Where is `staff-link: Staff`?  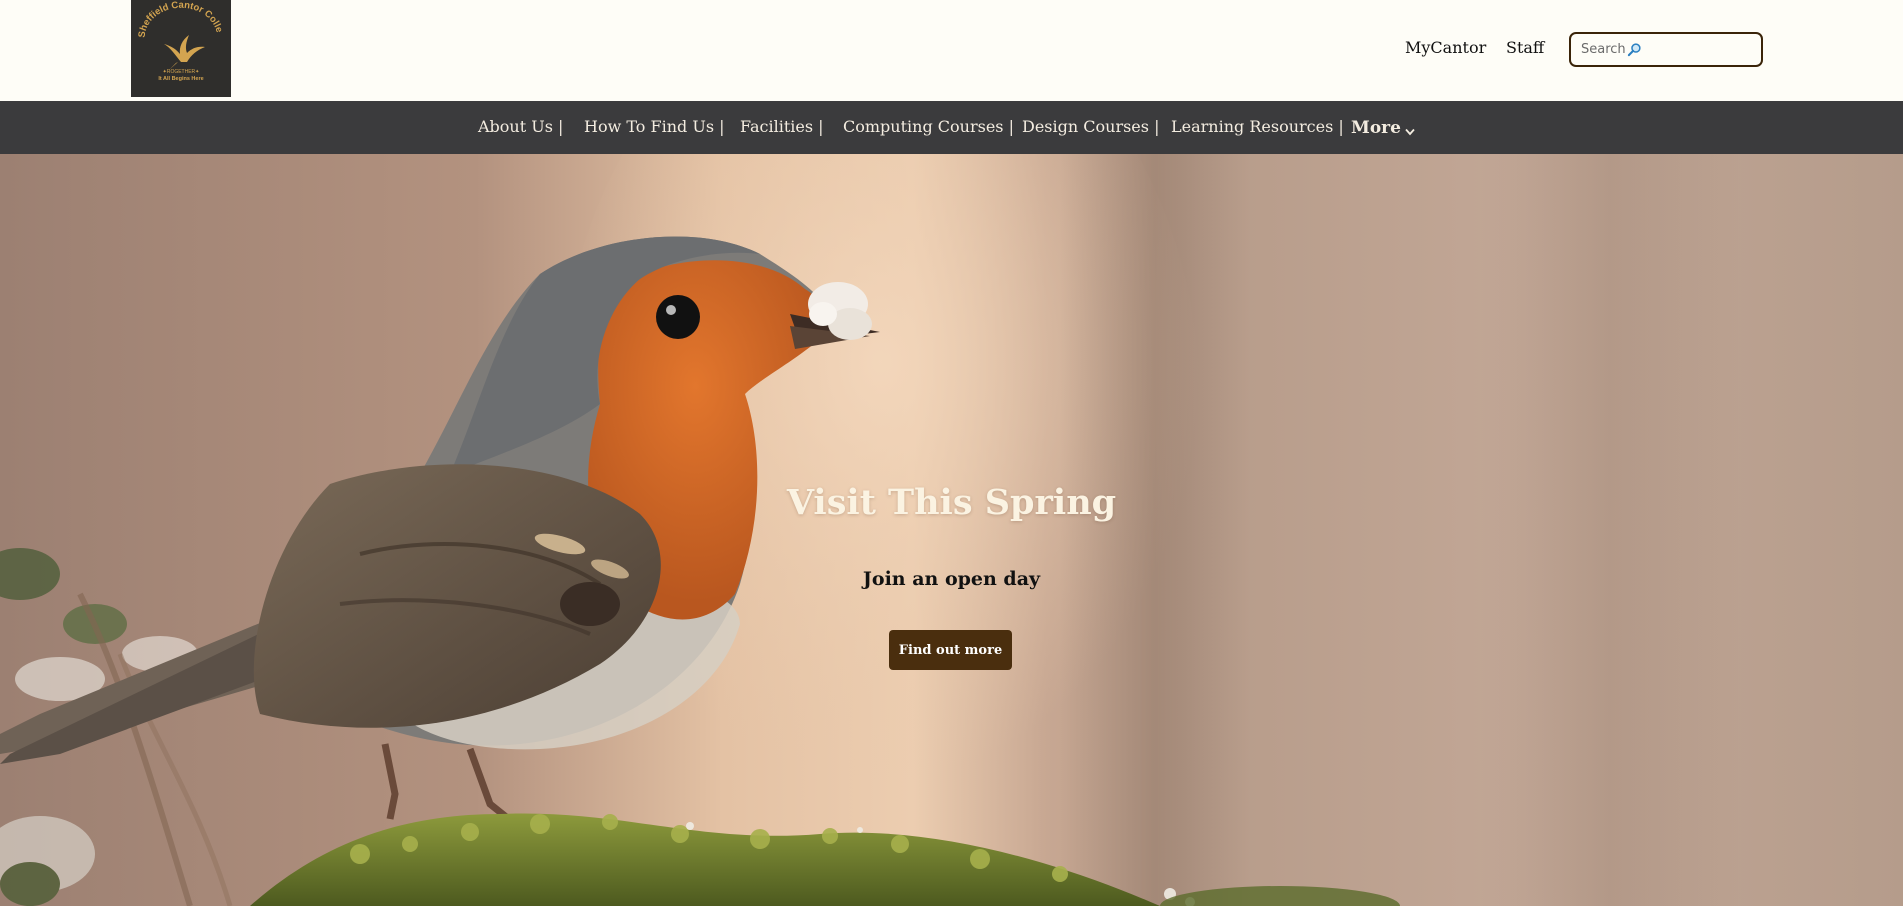
staff-link: Staff is located at coordinates (1525, 47).